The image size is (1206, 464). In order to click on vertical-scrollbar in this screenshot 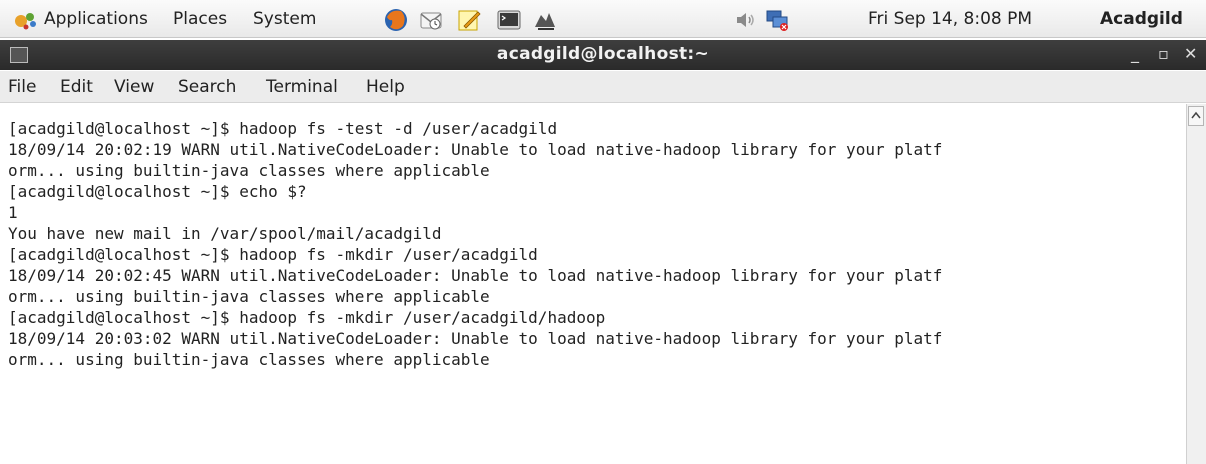, I will do `click(1196, 284)`.